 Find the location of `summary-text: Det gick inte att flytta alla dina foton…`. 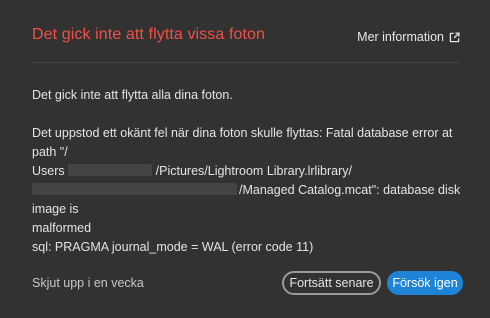

summary-text: Det gick inte att flytta alla dina foton… is located at coordinates (132, 95).